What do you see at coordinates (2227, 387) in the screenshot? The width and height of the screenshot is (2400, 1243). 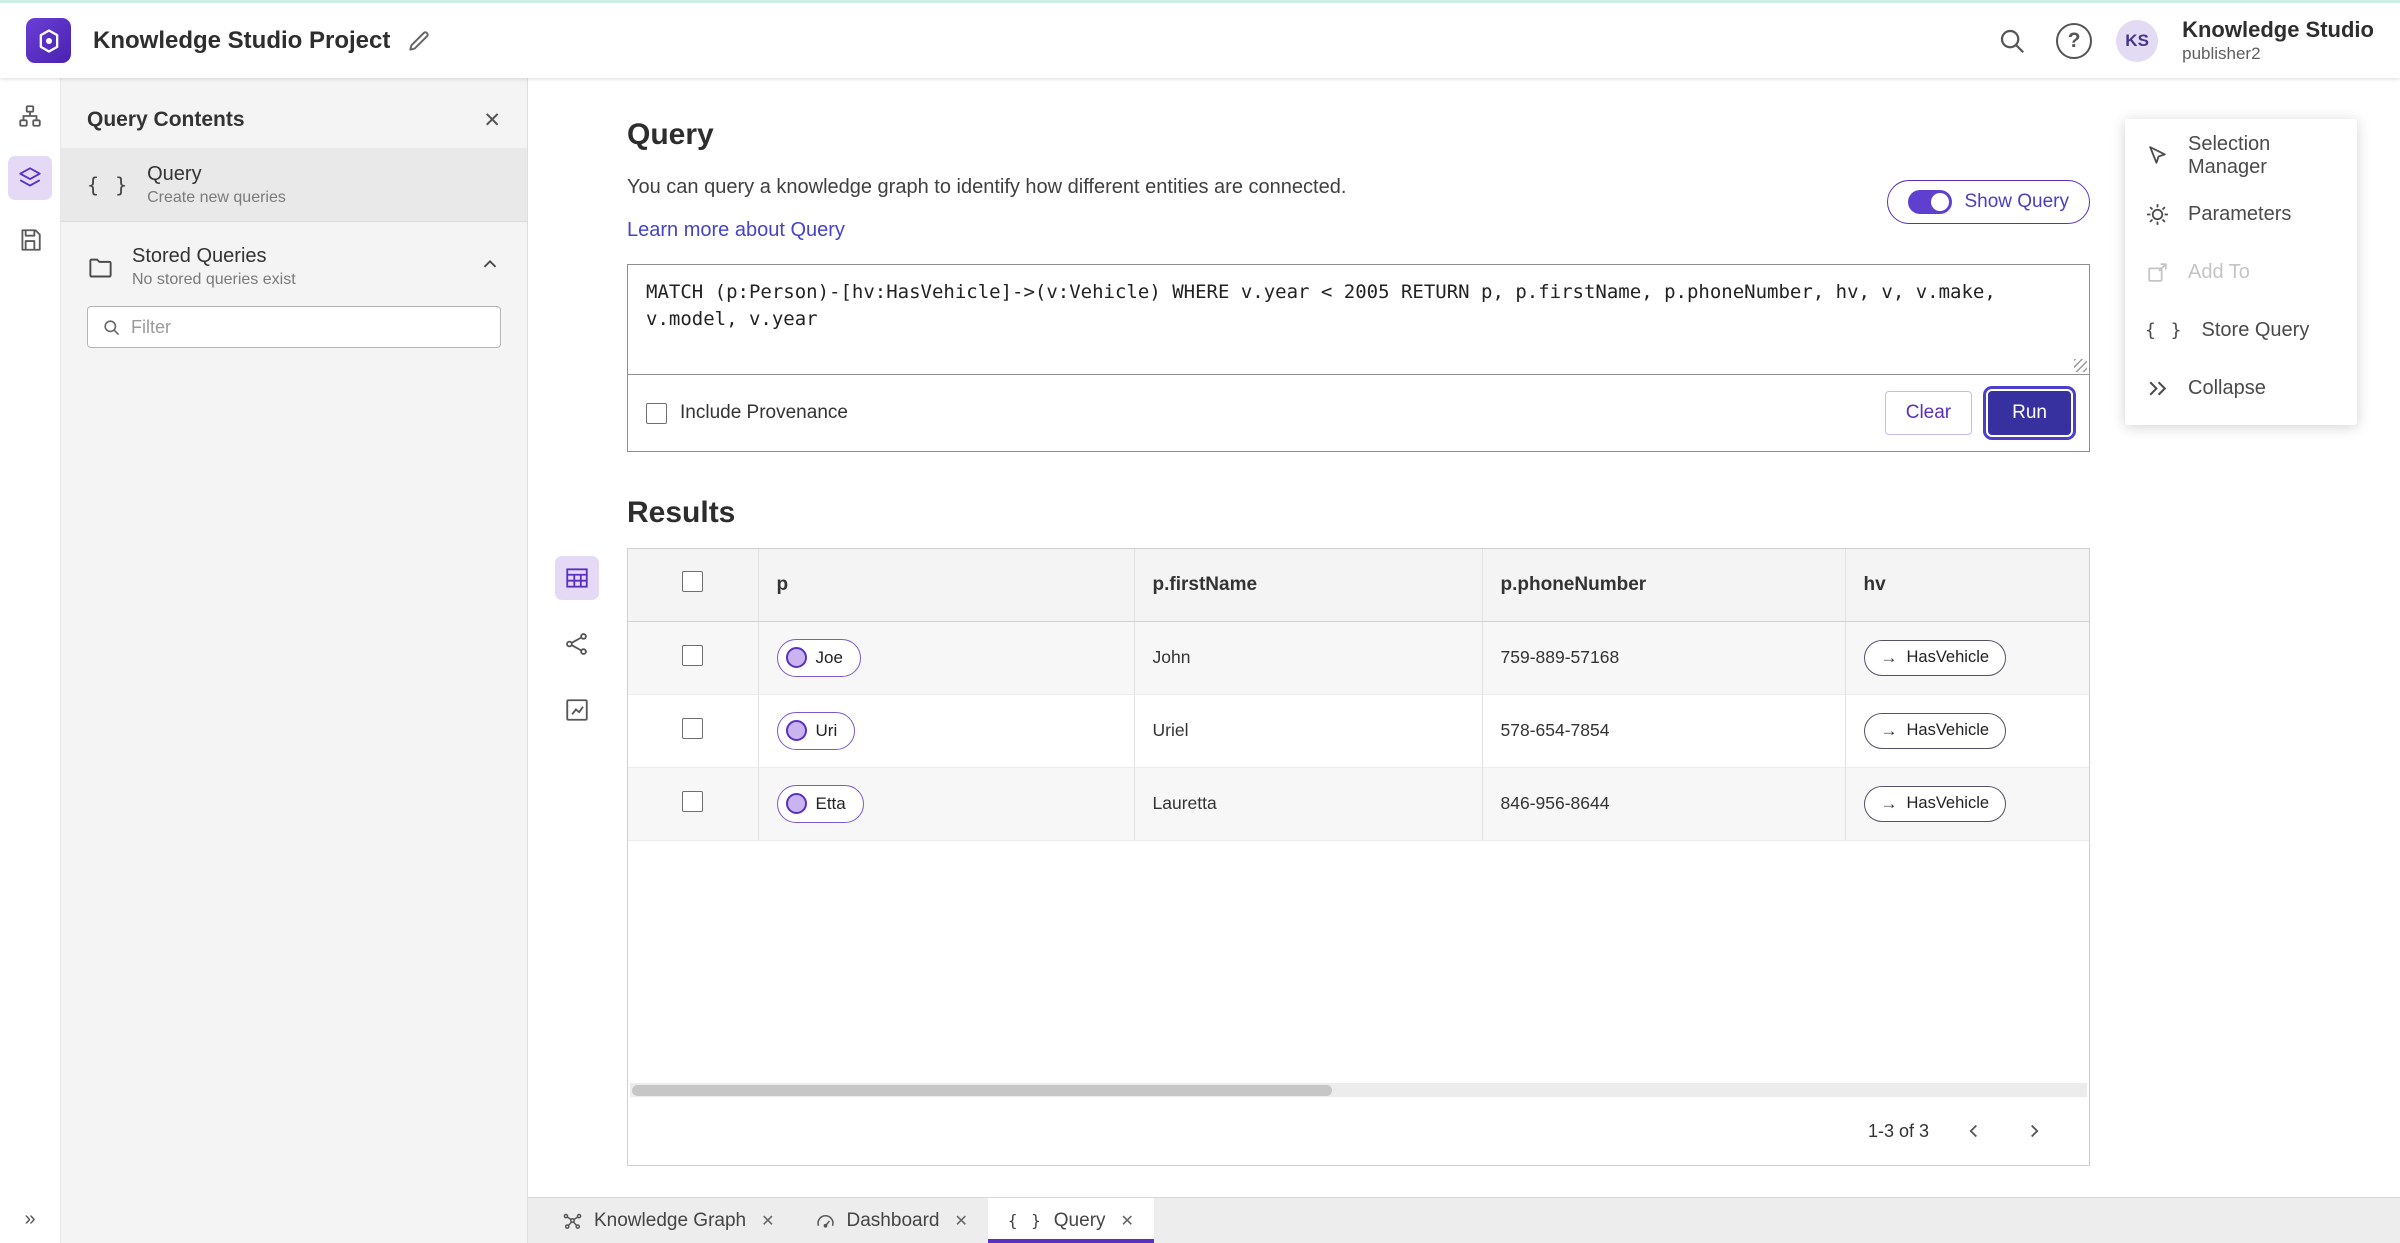 I see `menu-item-label: Collapse` at bounding box center [2227, 387].